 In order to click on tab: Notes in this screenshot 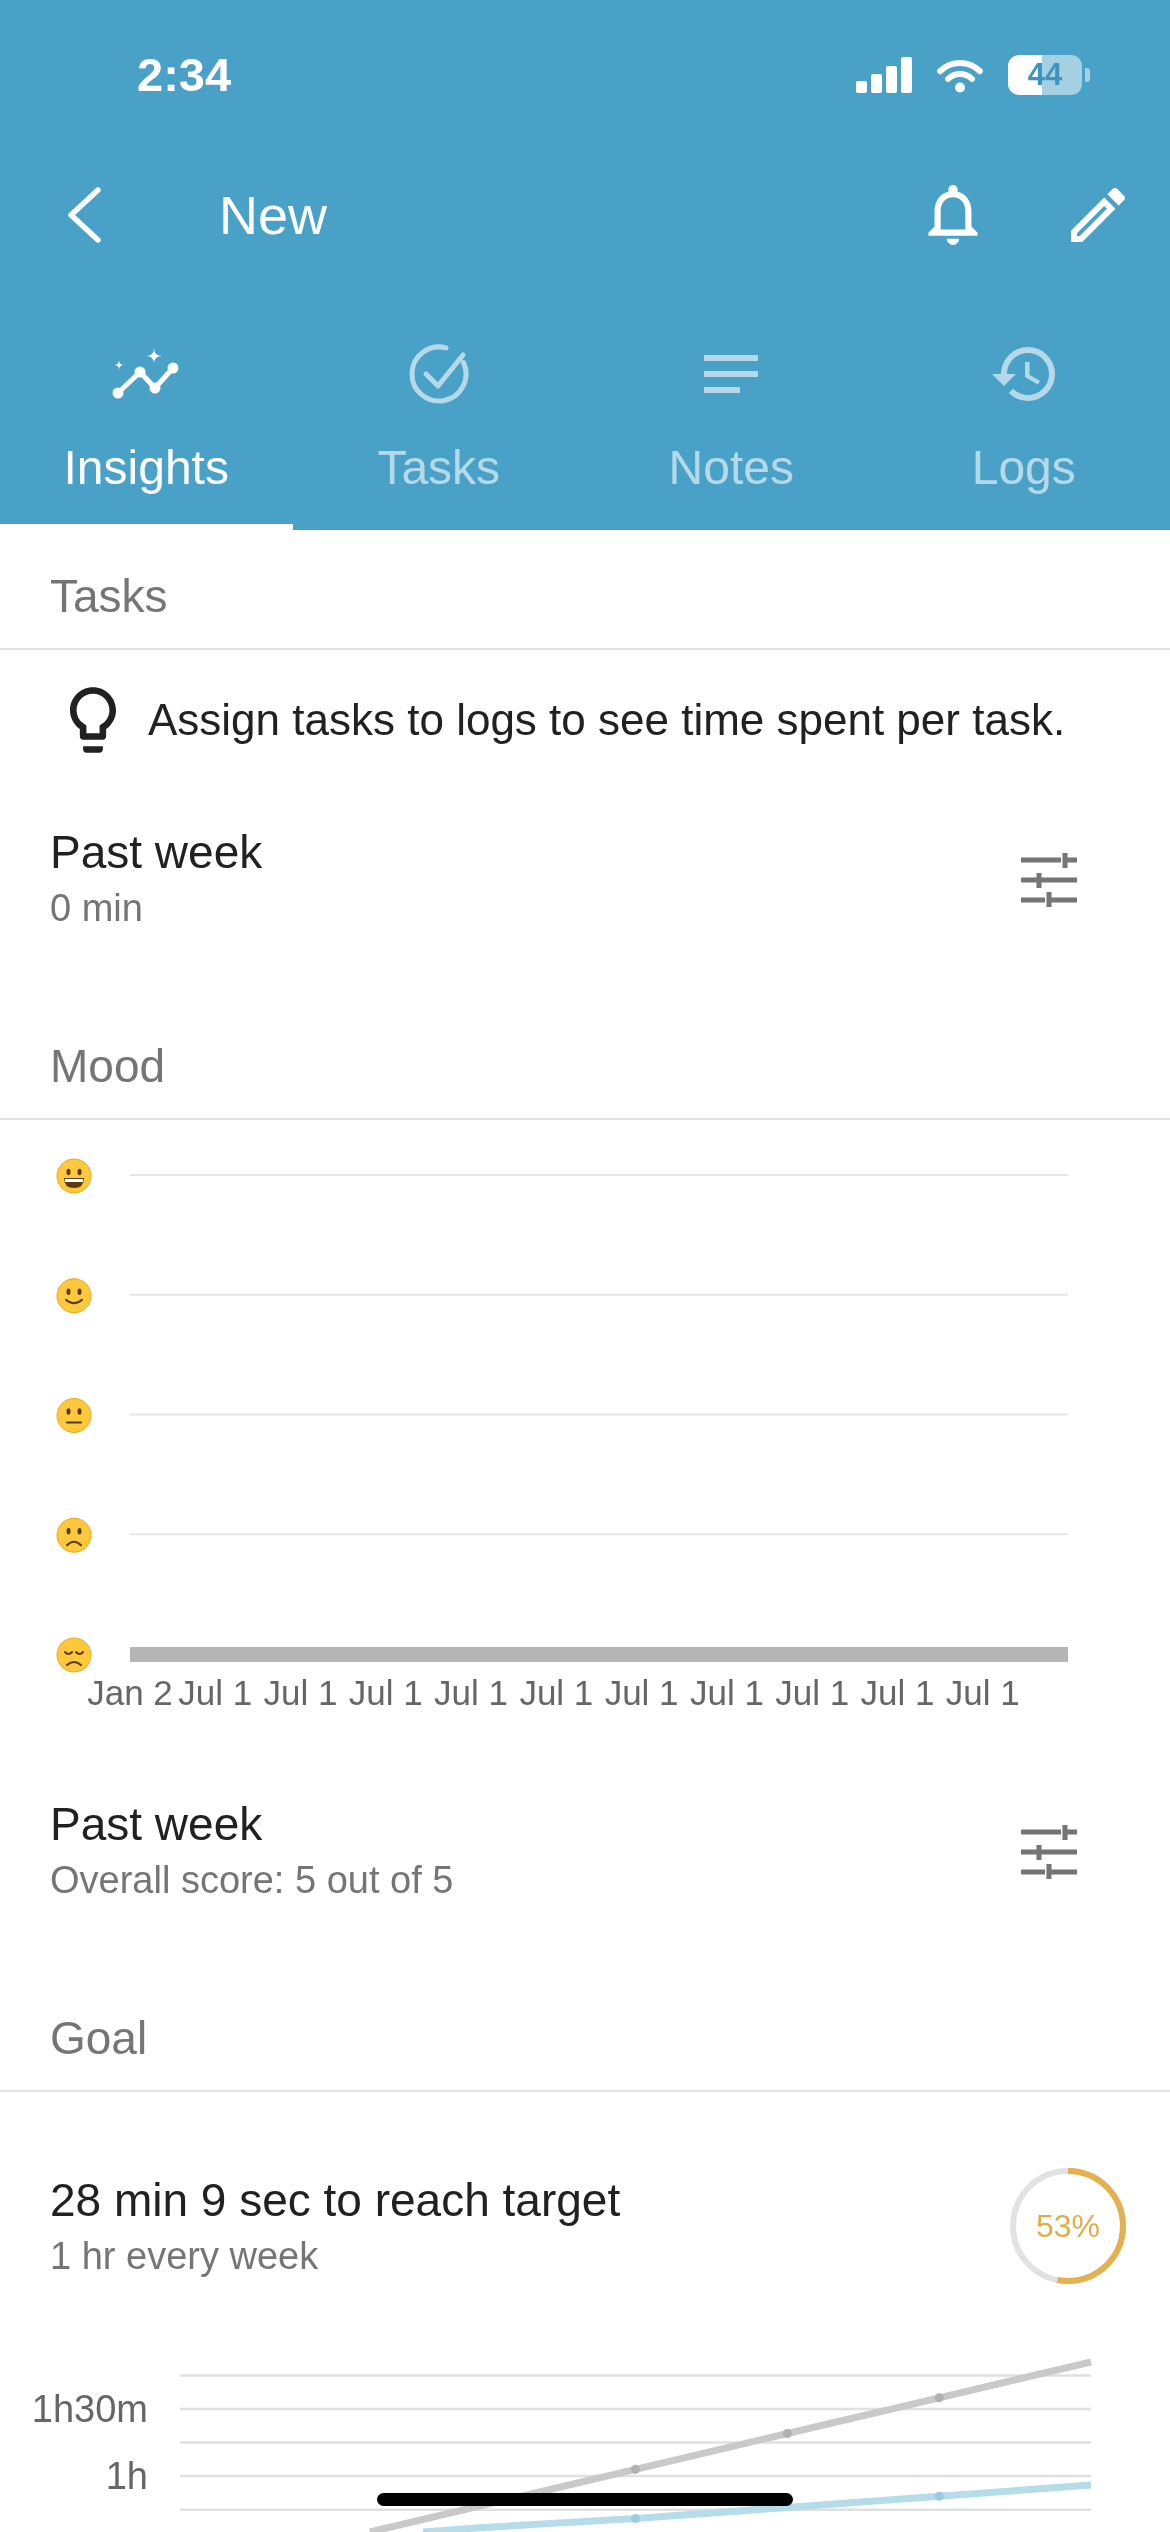, I will do `click(731, 405)`.